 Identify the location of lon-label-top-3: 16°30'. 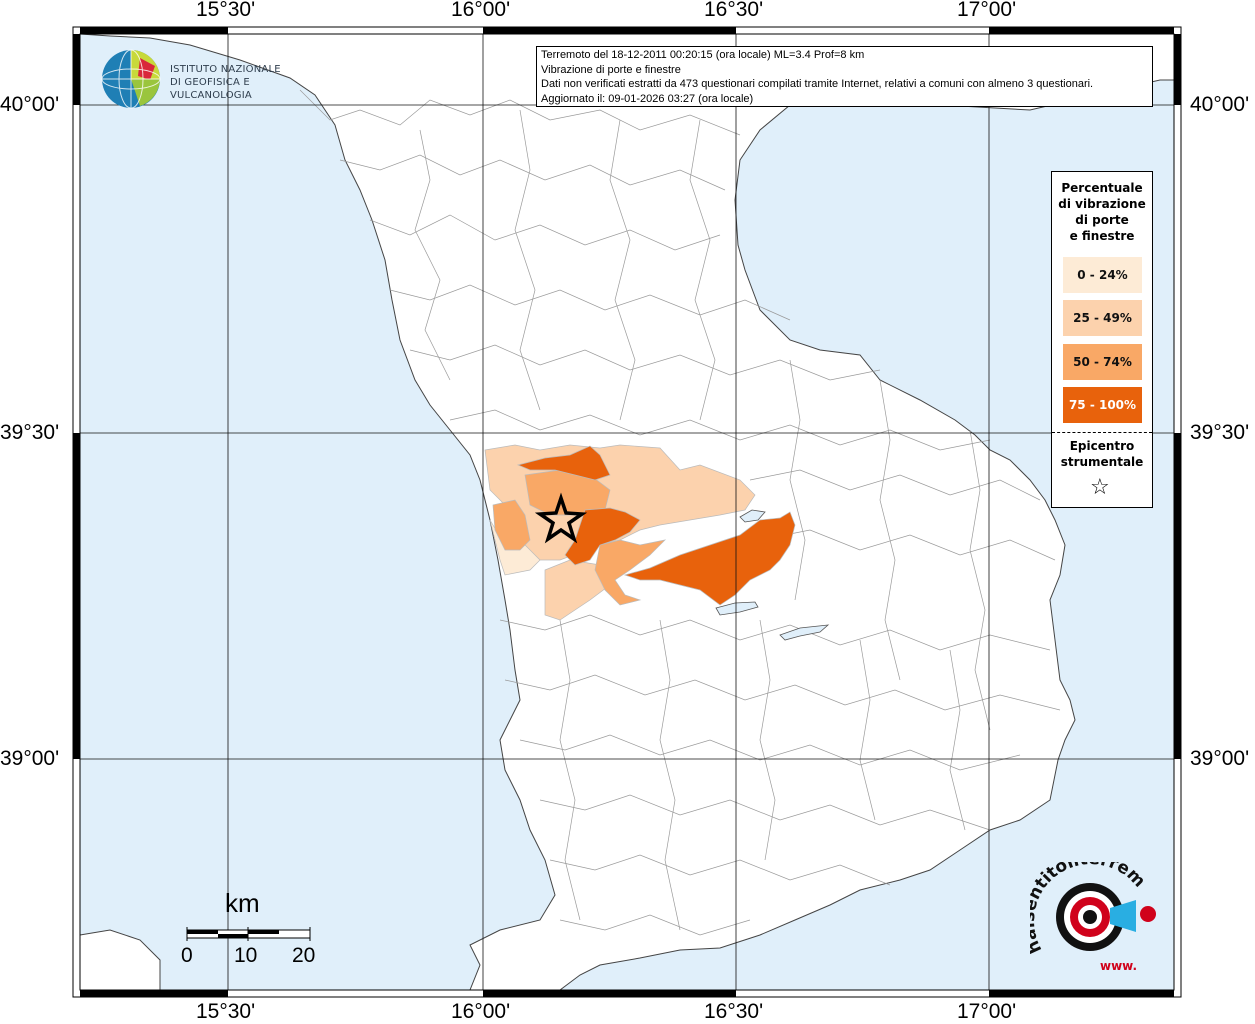
(734, 10).